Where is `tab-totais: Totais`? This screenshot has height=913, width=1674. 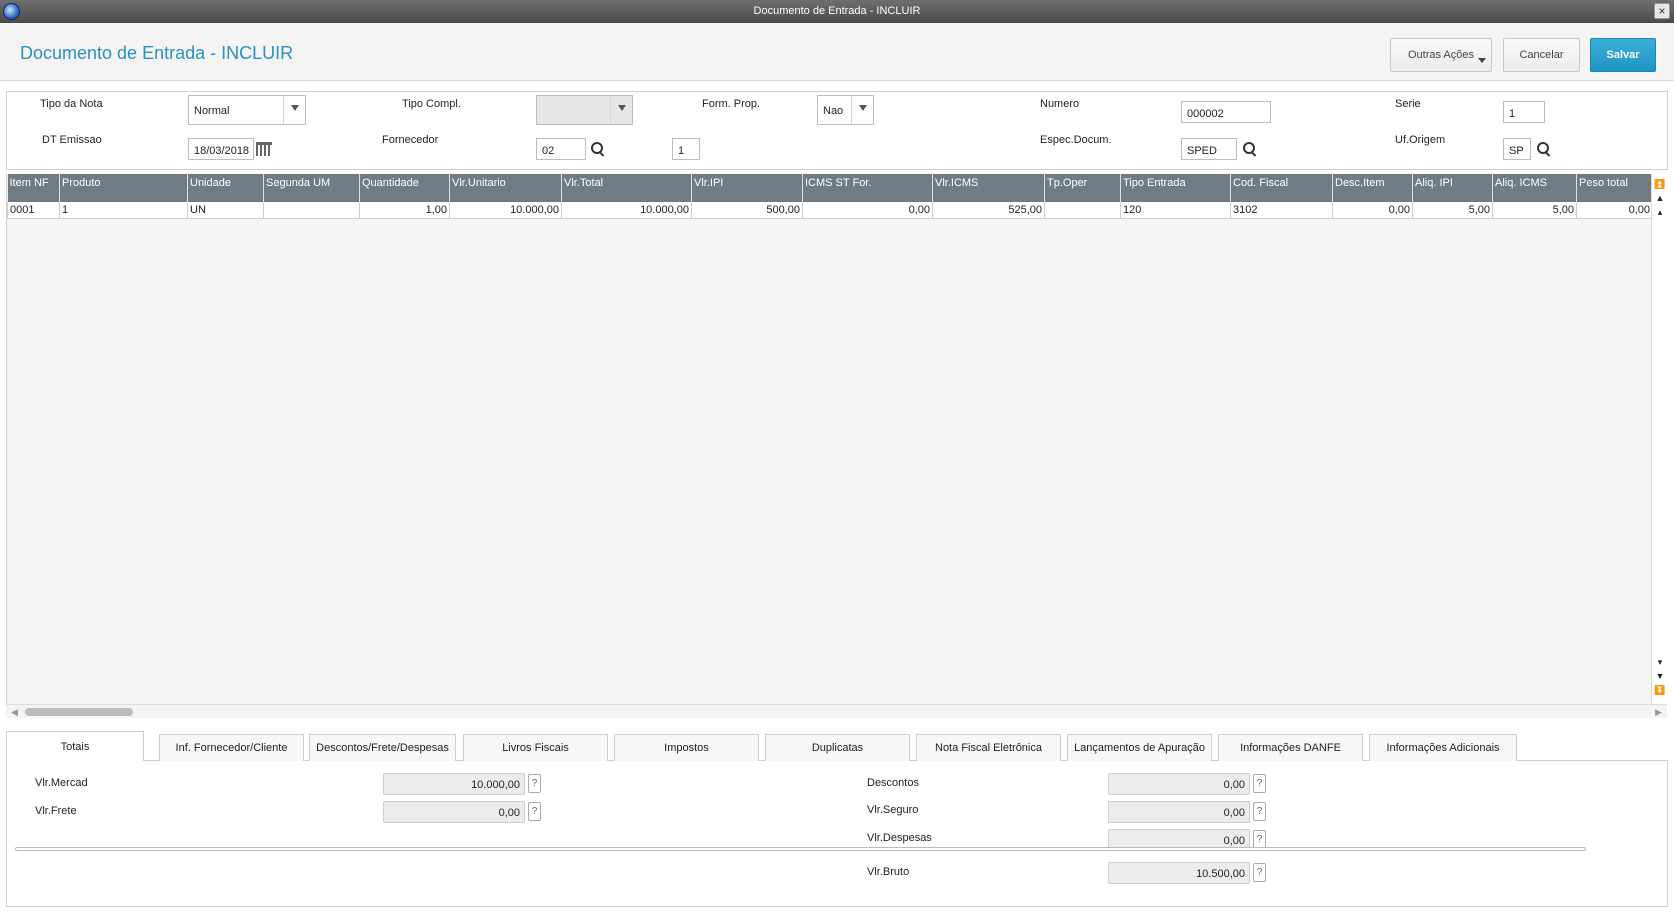
tab-totais: Totais is located at coordinates (75, 746).